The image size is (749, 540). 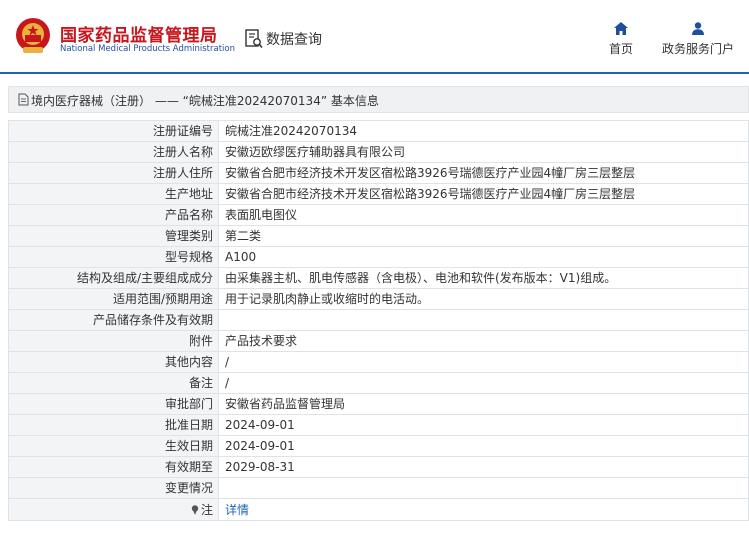 I want to click on row-label: 审批部门, so click(x=113, y=404).